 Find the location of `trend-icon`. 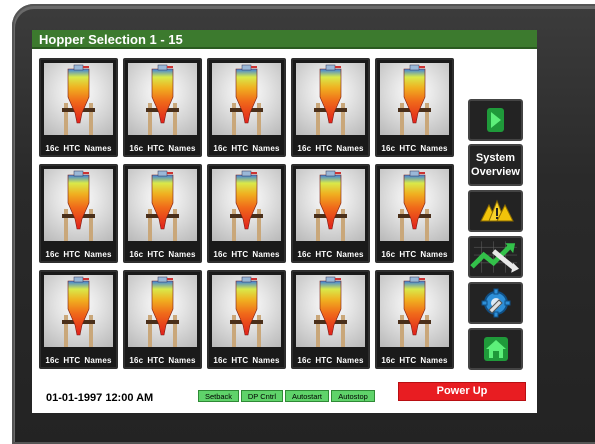

trend-icon is located at coordinates (495, 257).